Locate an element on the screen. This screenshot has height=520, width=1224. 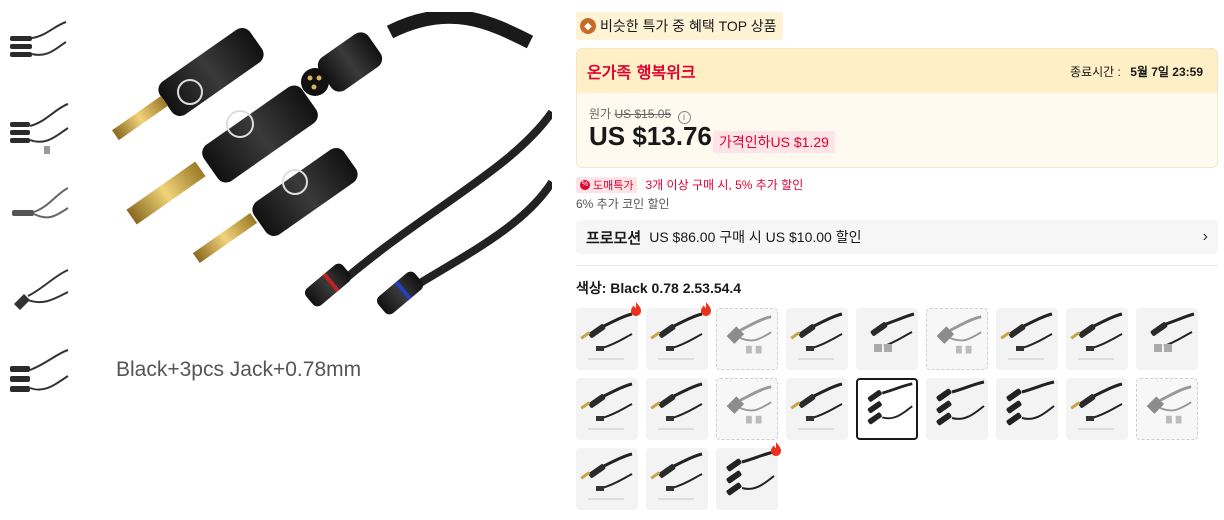
deadline-value: 5월 7일 23:59 is located at coordinates (1166, 71).